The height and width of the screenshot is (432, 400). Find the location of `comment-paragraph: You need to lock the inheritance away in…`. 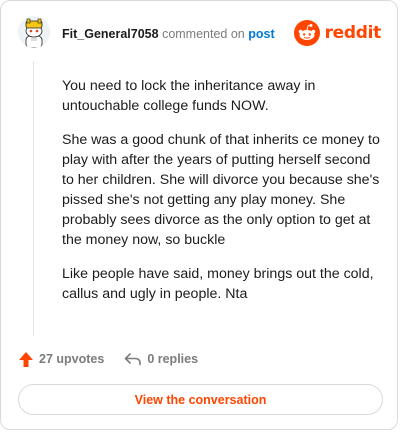

comment-paragraph: You need to lock the inheritance away in… is located at coordinates (189, 96).